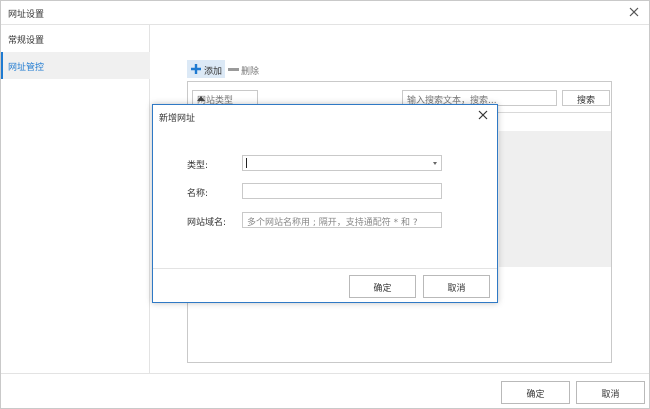 This screenshot has width=650, height=409. I want to click on list-area, so click(555, 199).